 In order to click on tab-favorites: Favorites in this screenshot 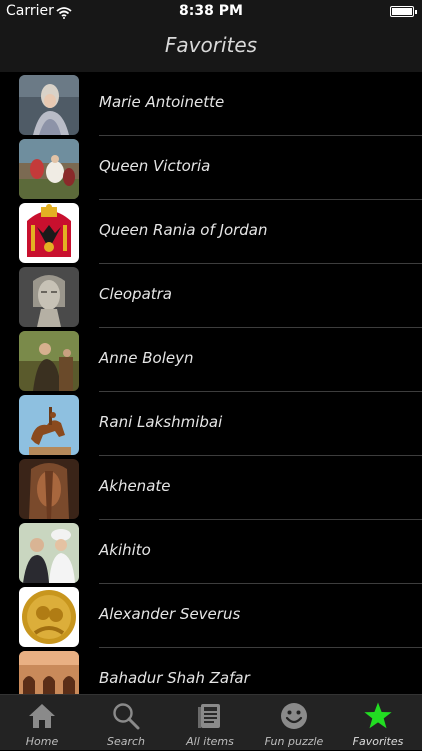, I will do `click(378, 723)`.